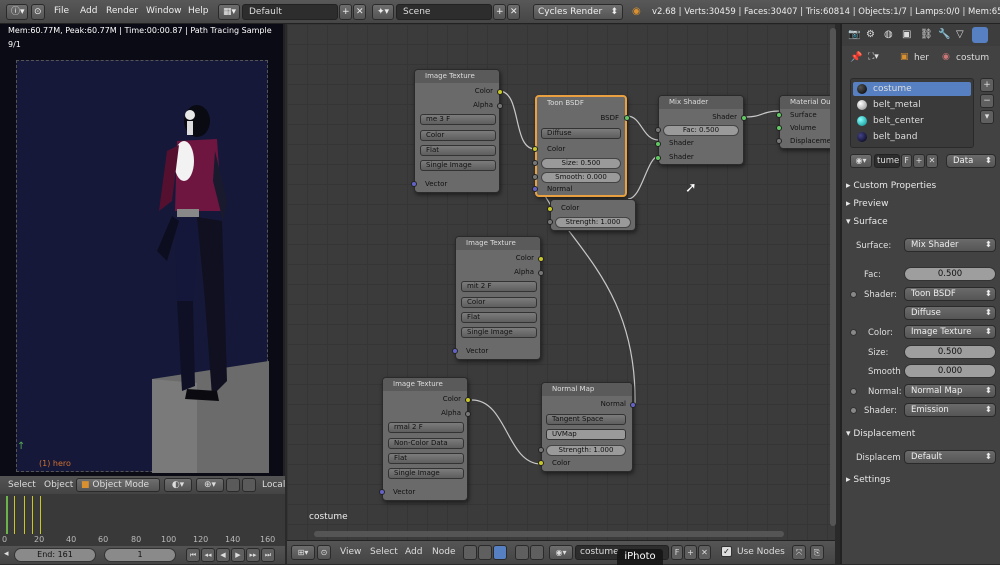 The height and width of the screenshot is (565, 1000). What do you see at coordinates (17, 12) in the screenshot?
I see `info-editor-type-button: ⓘ▾` at bounding box center [17, 12].